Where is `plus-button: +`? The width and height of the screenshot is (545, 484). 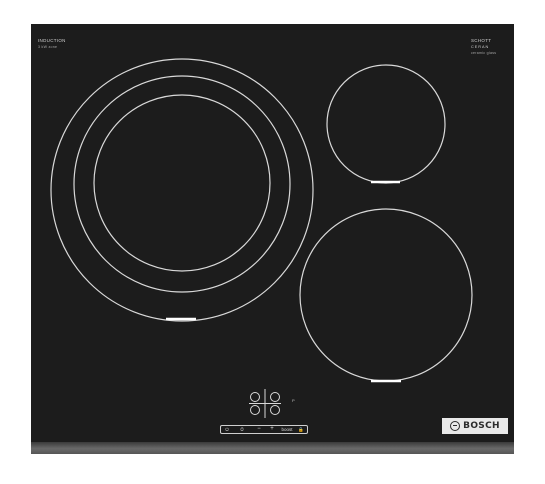 plus-button: + is located at coordinates (272, 429).